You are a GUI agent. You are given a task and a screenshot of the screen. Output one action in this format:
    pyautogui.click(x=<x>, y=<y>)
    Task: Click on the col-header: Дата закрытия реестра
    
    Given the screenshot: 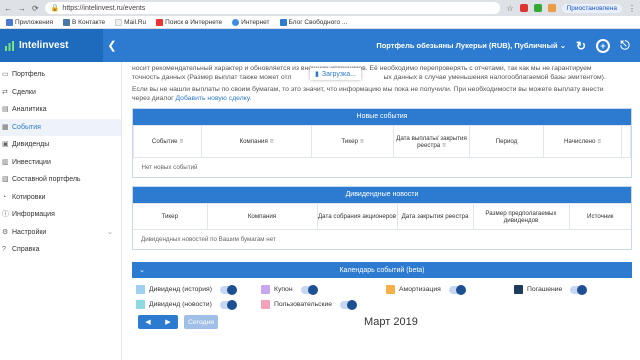 What is the action you would take?
    pyautogui.click(x=435, y=216)
    